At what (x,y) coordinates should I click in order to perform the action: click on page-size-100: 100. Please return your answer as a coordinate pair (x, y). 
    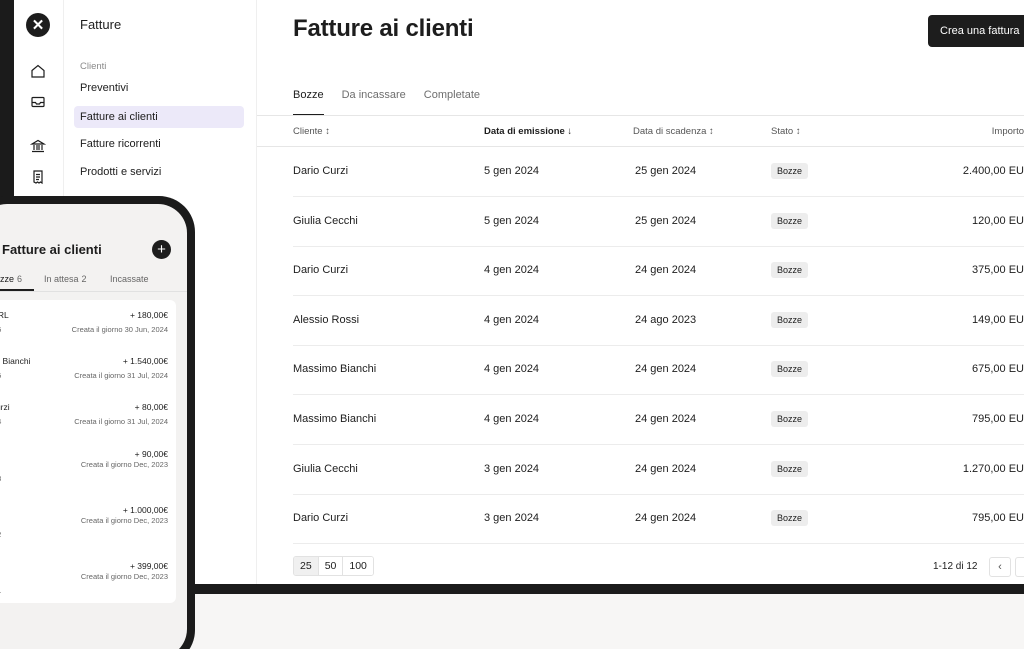
    Looking at the image, I should click on (358, 566).